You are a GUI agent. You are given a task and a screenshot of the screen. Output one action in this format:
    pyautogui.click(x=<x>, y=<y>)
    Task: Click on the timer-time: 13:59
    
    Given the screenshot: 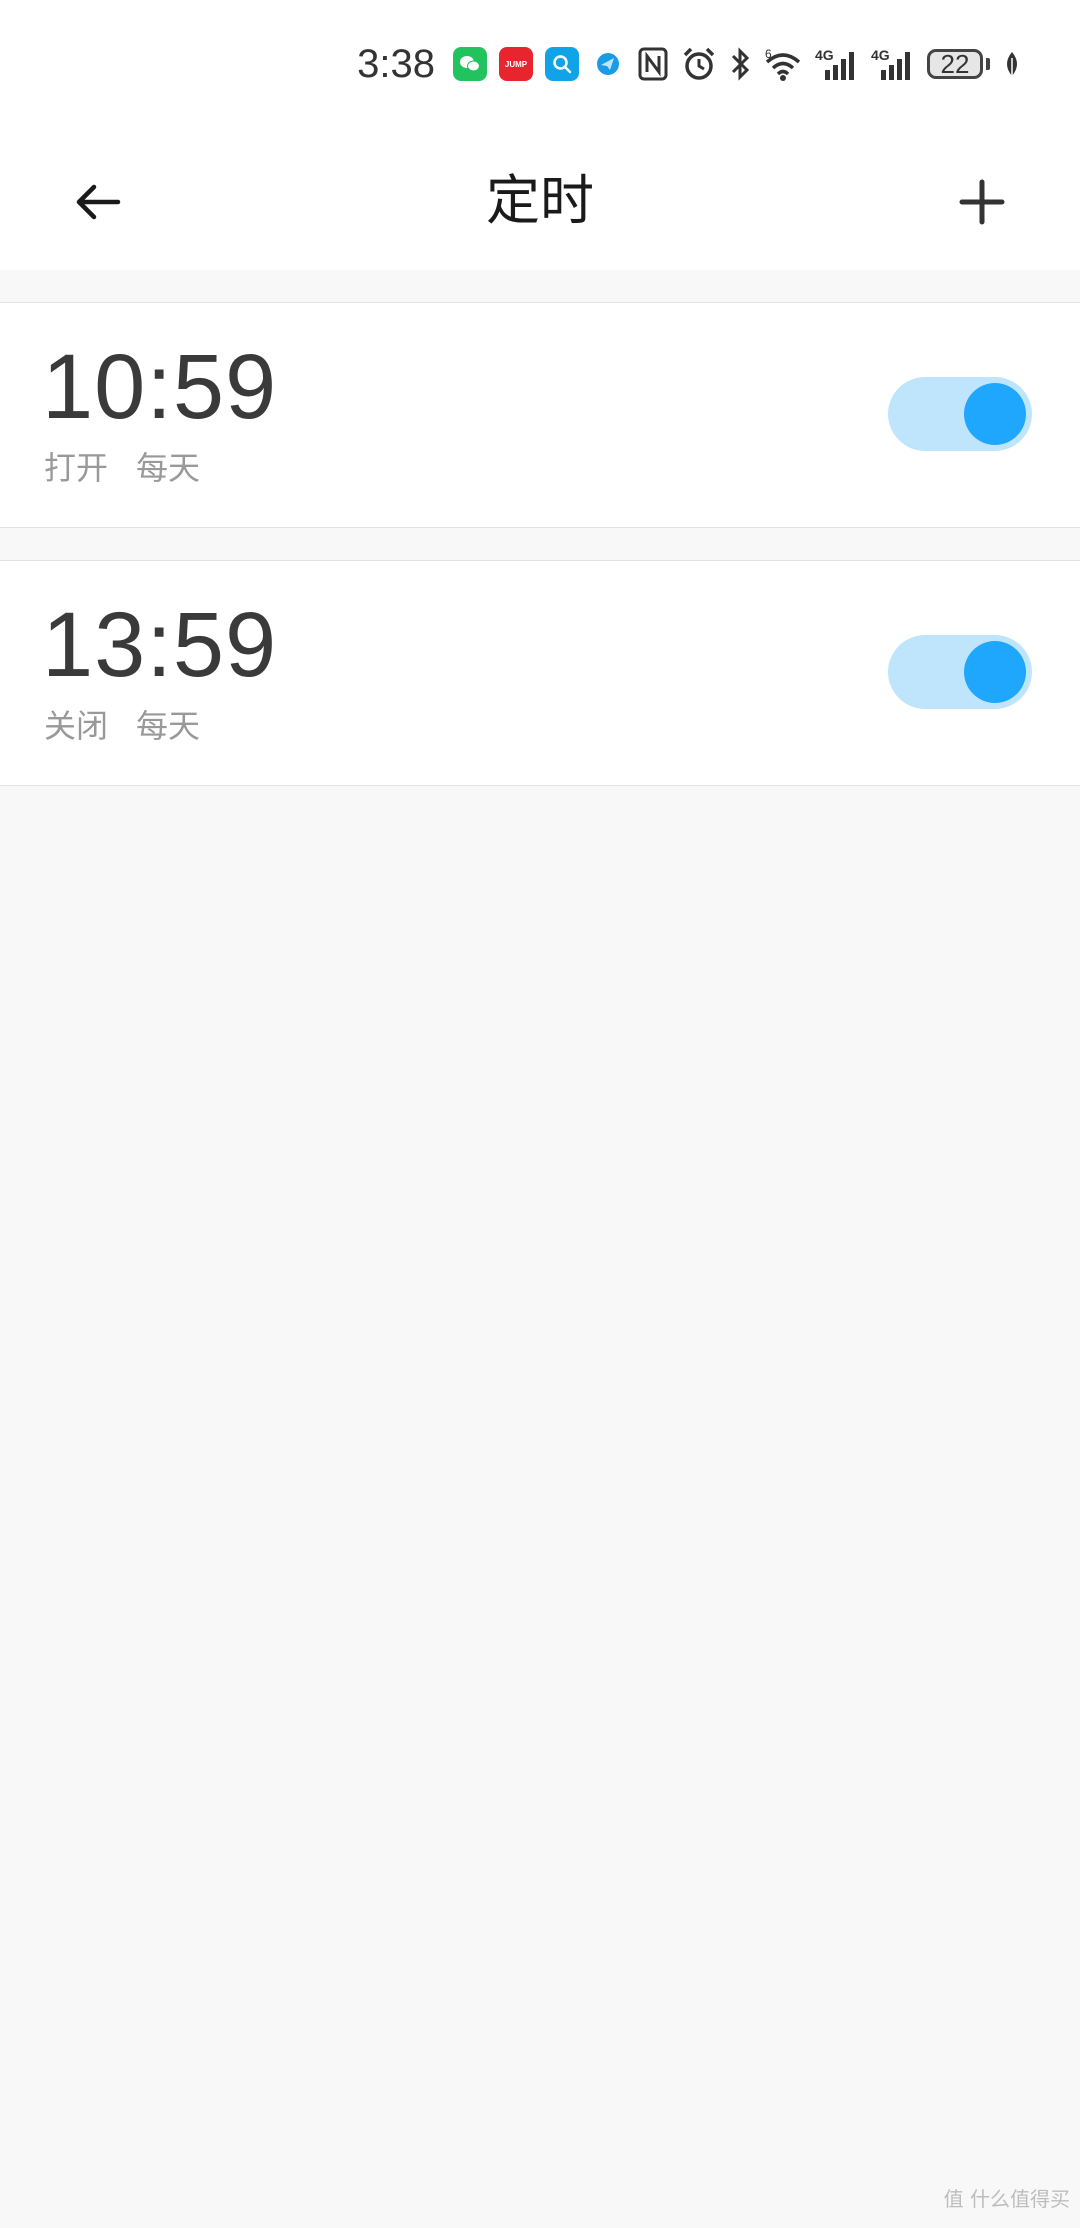 What is the action you would take?
    pyautogui.click(x=160, y=645)
    